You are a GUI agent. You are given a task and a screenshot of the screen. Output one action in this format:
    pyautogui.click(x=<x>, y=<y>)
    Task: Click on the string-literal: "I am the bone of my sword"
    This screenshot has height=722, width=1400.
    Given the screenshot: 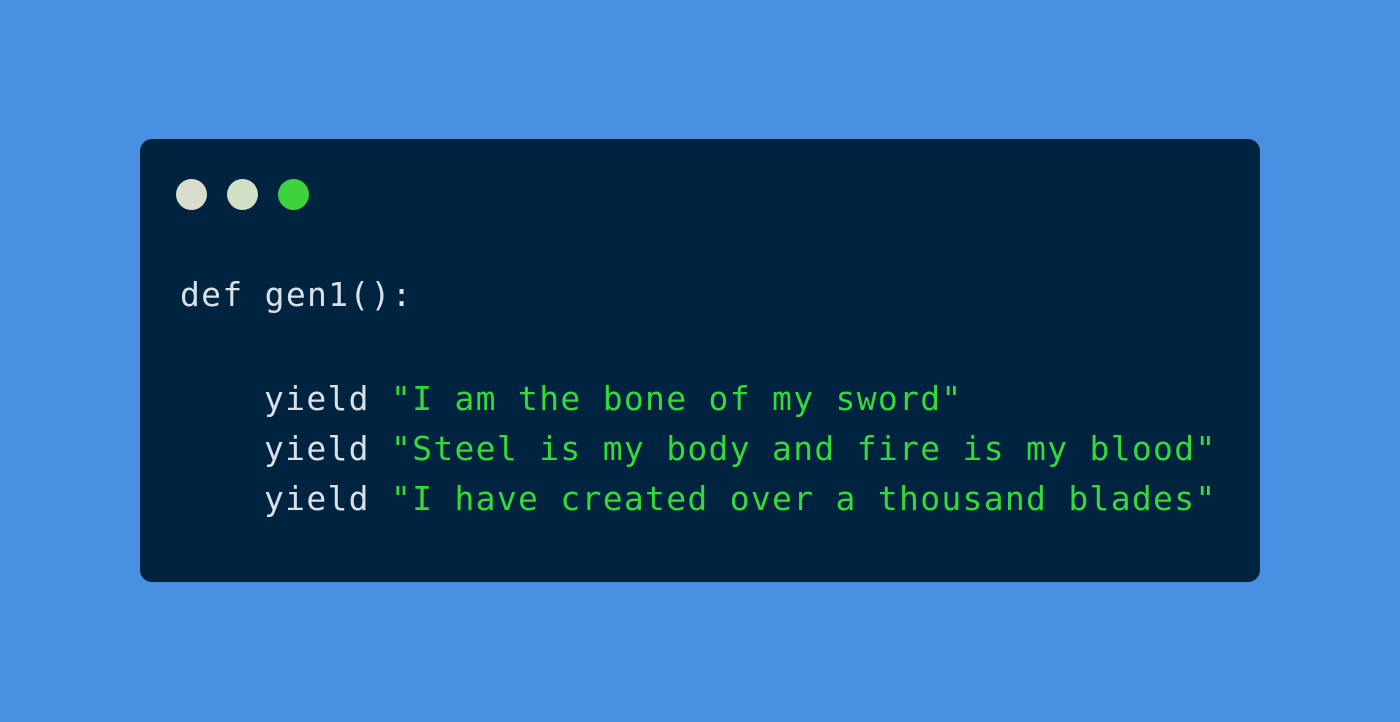 What is the action you would take?
    pyautogui.click(x=677, y=398)
    